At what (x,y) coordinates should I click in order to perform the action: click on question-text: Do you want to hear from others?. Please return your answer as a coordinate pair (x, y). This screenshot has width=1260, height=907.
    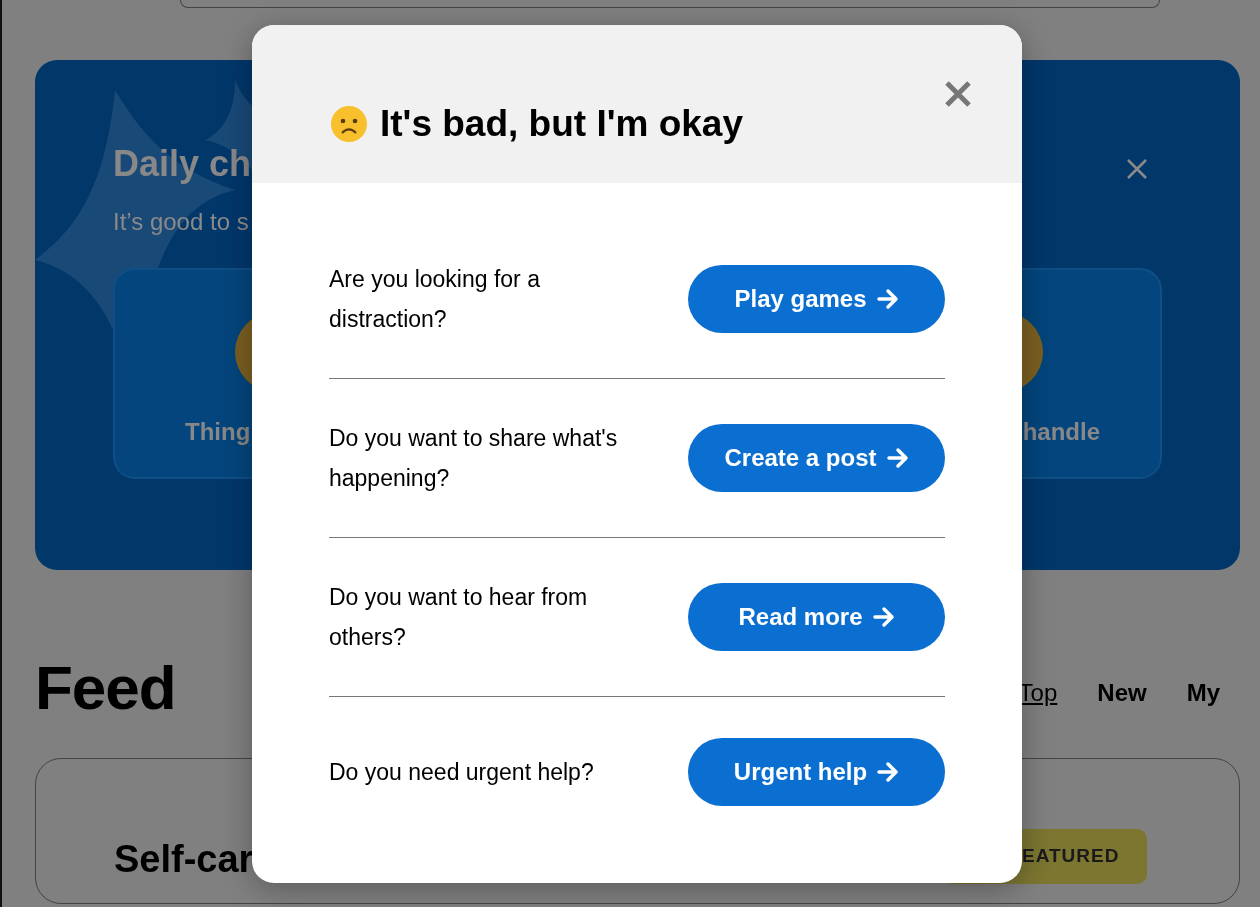
    Looking at the image, I should click on (459, 617).